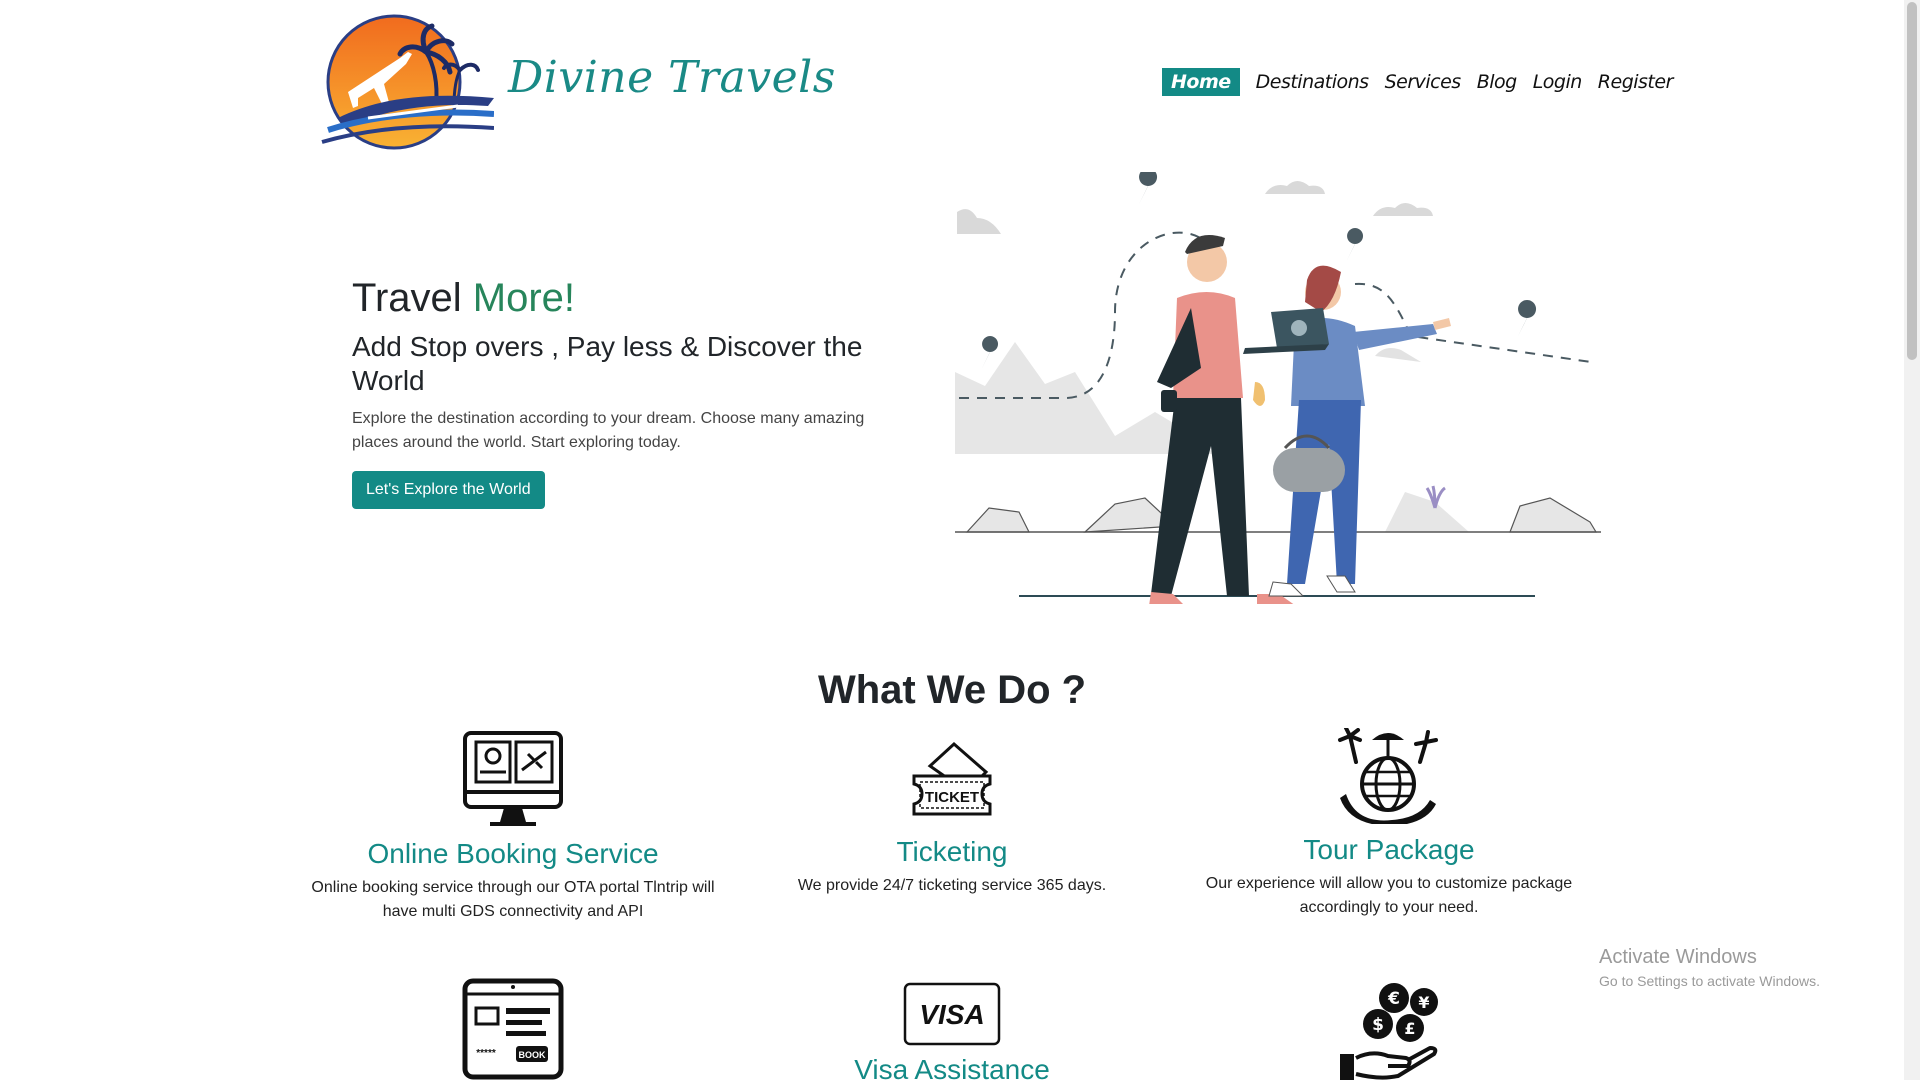 Image resolution: width=1920 pixels, height=1080 pixels. Describe the element at coordinates (1497, 82) in the screenshot. I see `nav-blog: Blog` at that location.